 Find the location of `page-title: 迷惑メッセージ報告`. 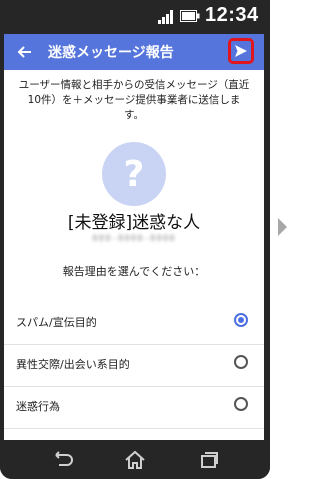

page-title: 迷惑メッセージ報告 is located at coordinates (111, 53).